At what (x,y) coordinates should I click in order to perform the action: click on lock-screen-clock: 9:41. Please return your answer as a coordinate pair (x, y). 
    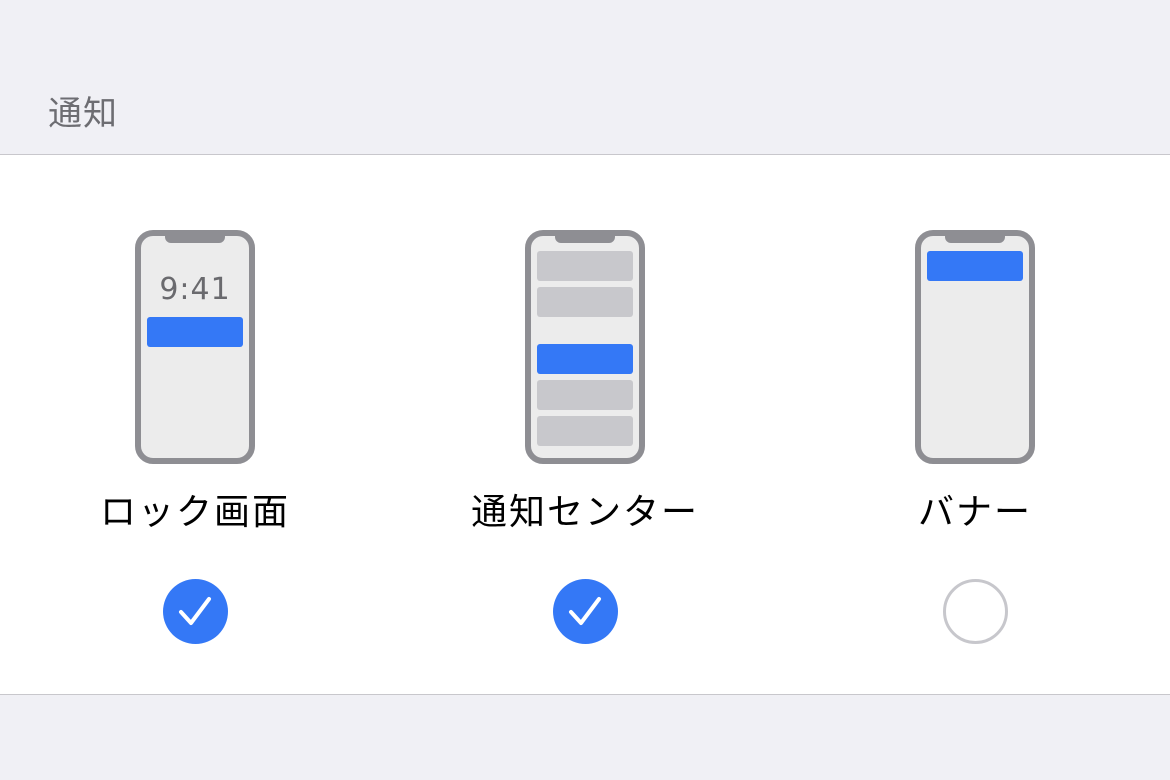
    Looking at the image, I should click on (195, 289).